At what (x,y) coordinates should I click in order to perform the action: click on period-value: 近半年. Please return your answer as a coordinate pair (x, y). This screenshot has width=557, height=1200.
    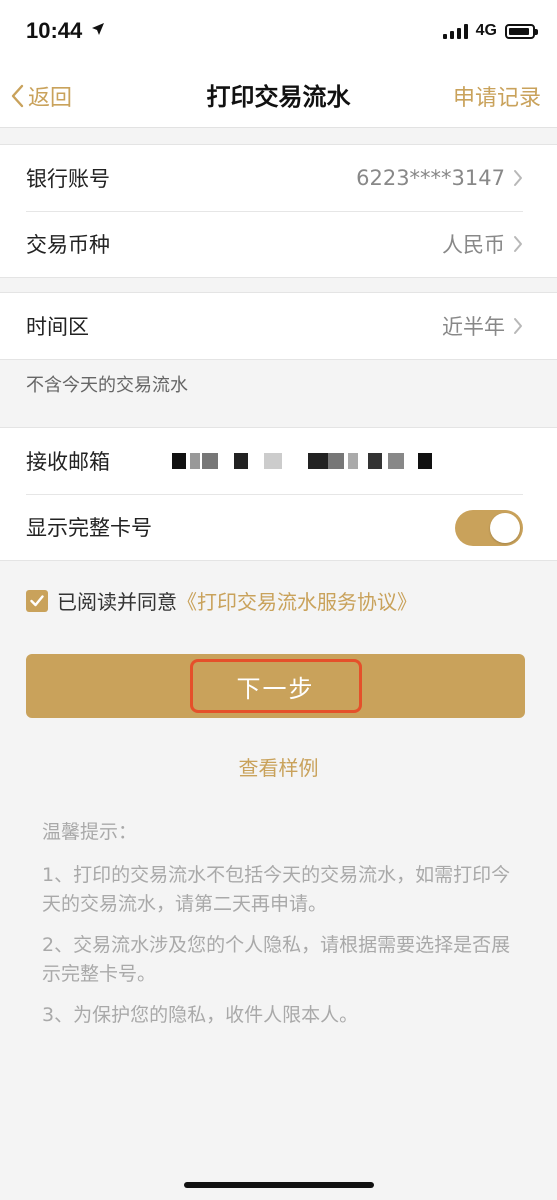
    Looking at the image, I should click on (473, 327).